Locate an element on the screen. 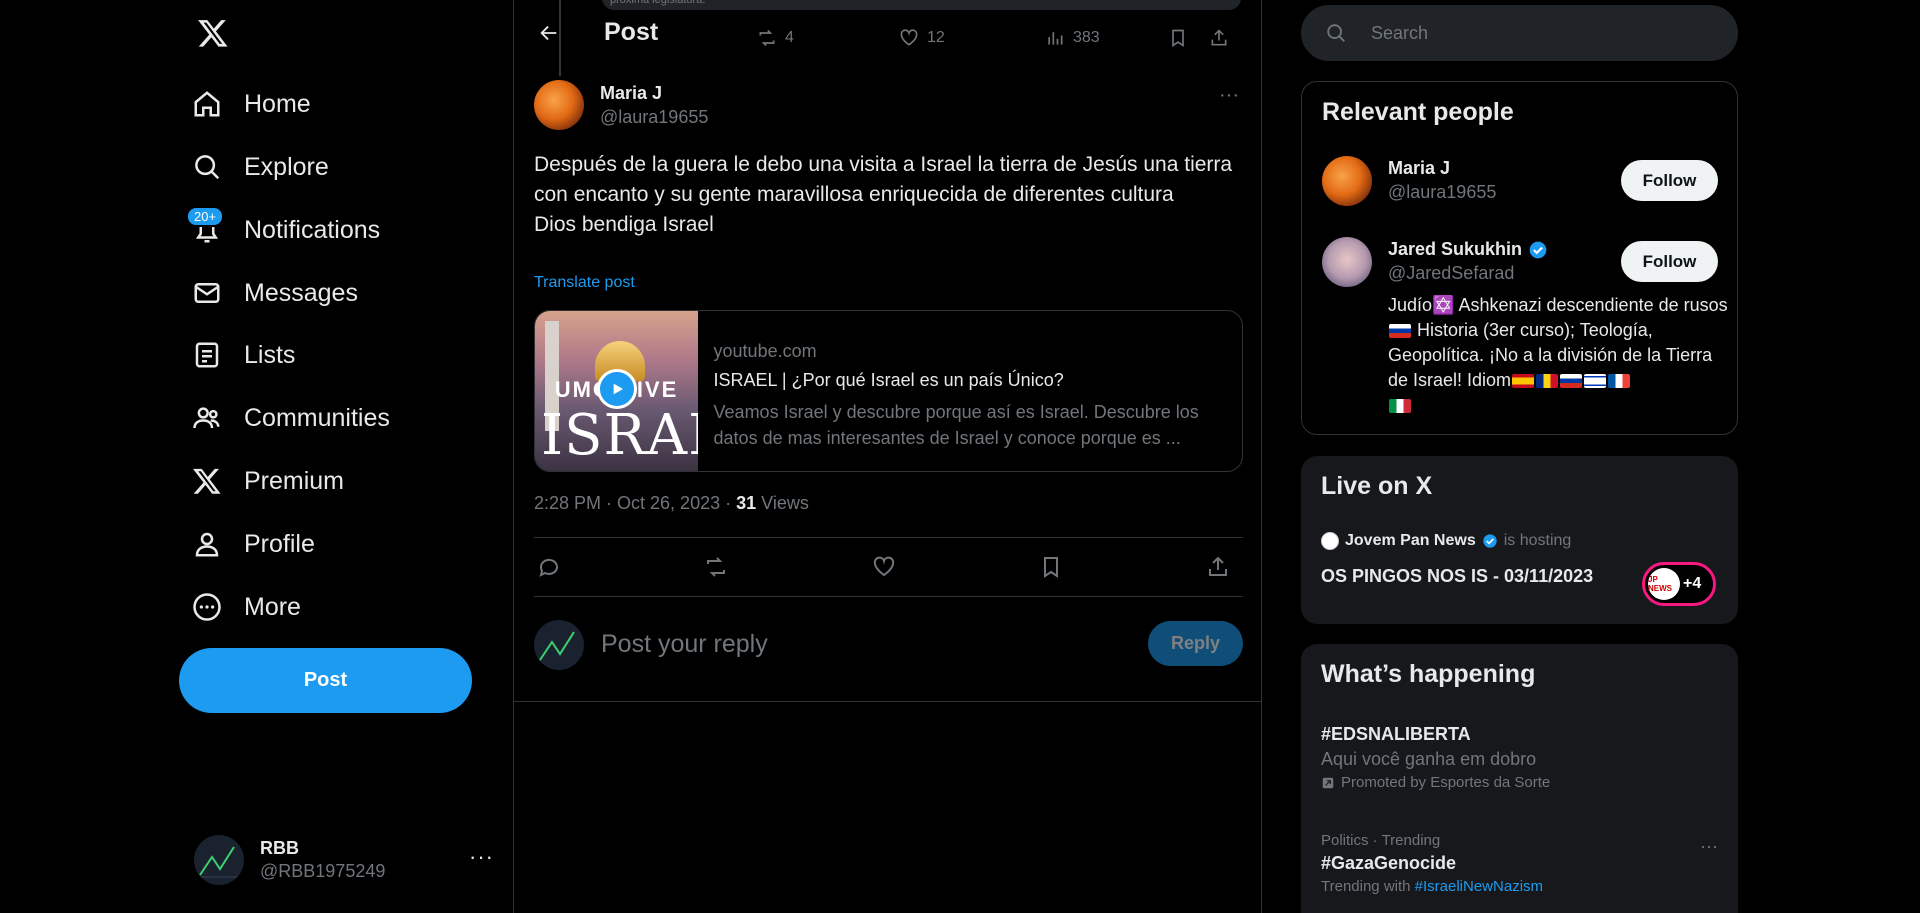  space-participants: JP NEWS +4 is located at coordinates (1679, 584).